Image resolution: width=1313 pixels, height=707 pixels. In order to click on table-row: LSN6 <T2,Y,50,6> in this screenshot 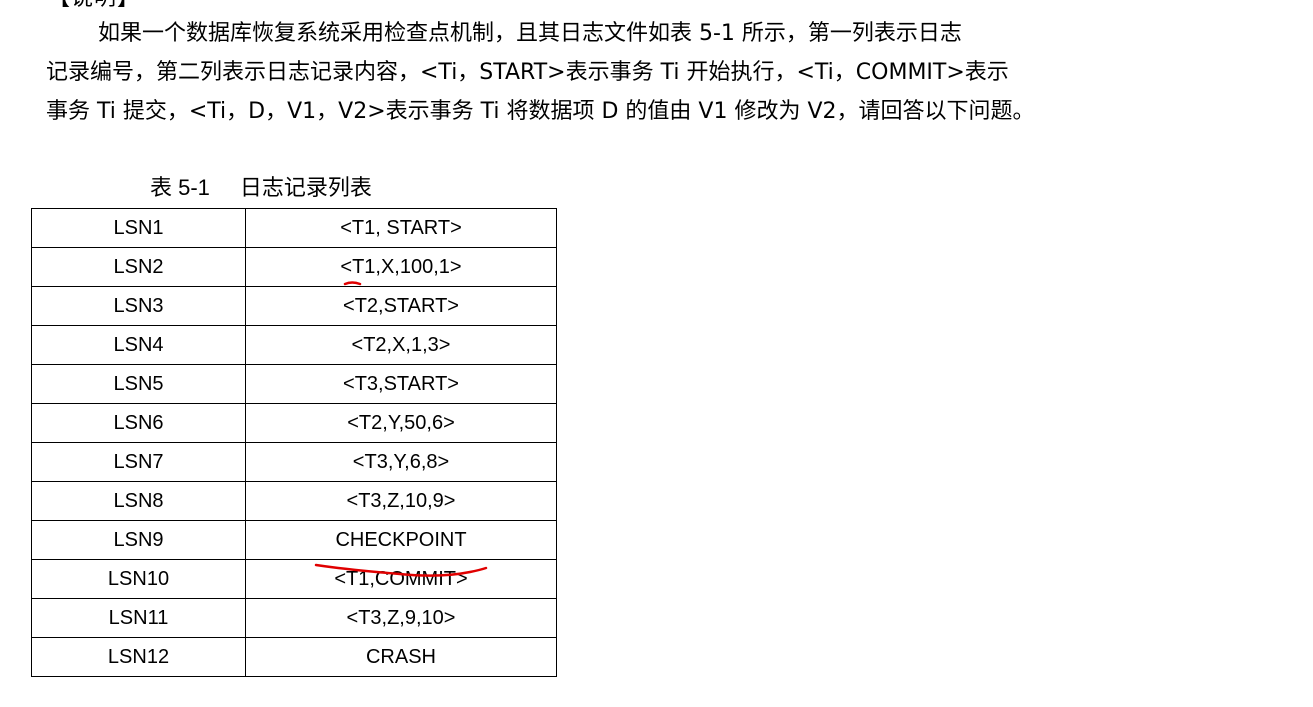, I will do `click(294, 423)`.